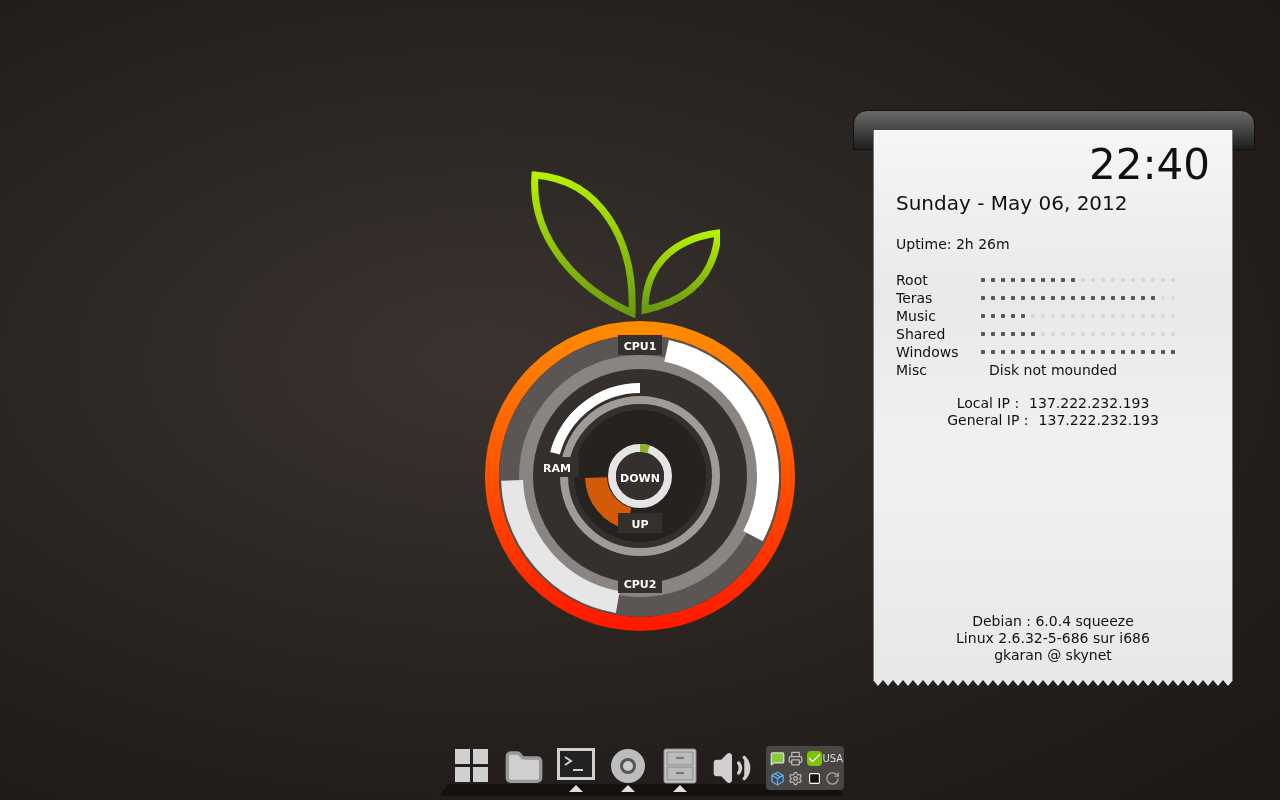 This screenshot has width=1280, height=800. I want to click on ip-label: General IP :, so click(988, 420).